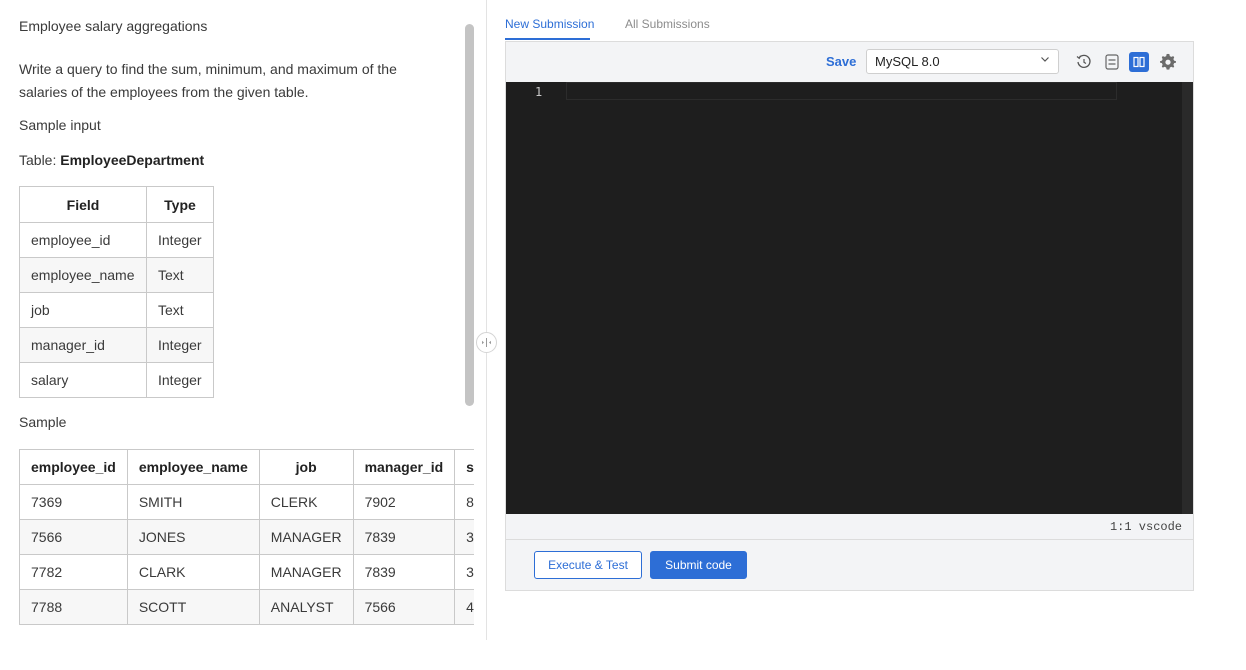 The width and height of the screenshot is (1246, 670). What do you see at coordinates (539, 92) in the screenshot?
I see `line-number: 1` at bounding box center [539, 92].